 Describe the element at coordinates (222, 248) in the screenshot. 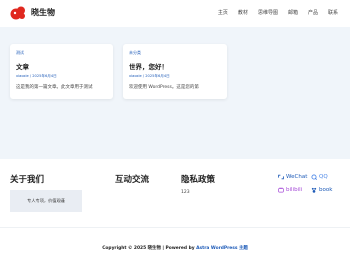

I see `theme-link: Astra WordPress 主题` at that location.